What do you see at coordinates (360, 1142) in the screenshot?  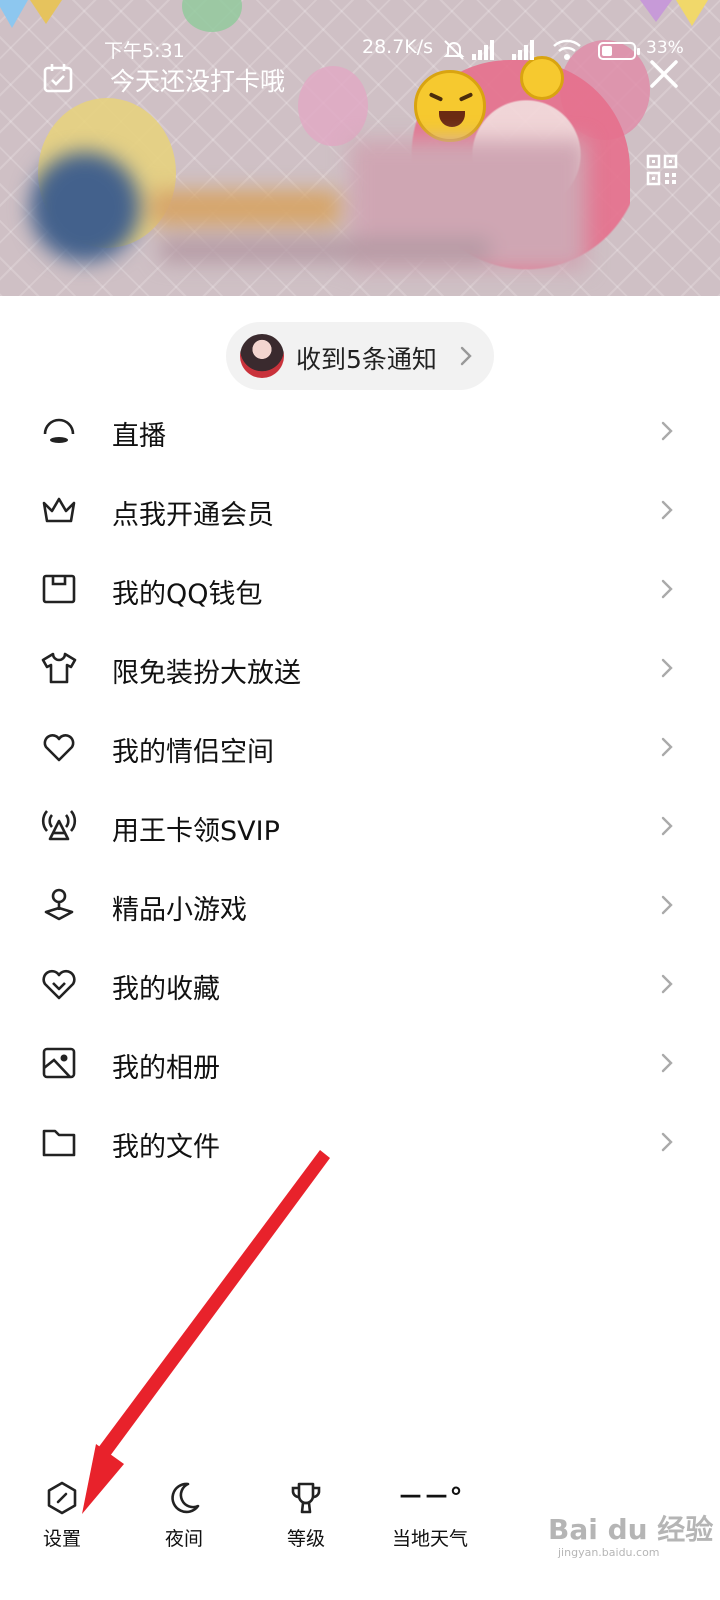 I see `menu-item-files: 我的文件` at bounding box center [360, 1142].